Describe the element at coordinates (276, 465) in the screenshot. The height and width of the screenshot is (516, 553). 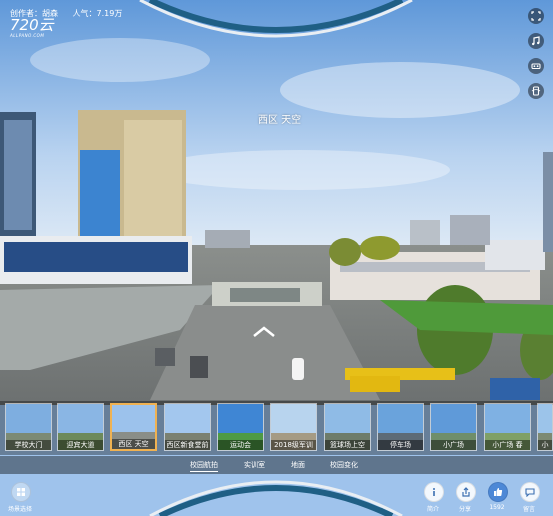
I see `scene-group-tabs: 校园航拍 实训室 地面 校园变化` at that location.